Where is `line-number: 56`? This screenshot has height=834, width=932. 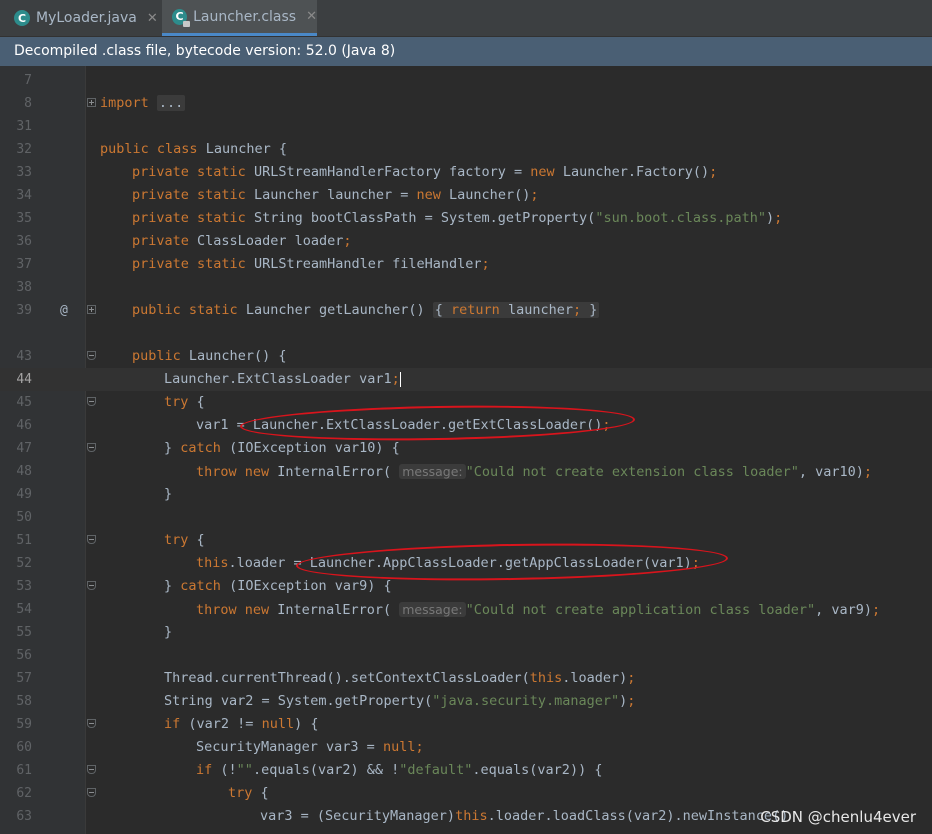 line-number: 56 is located at coordinates (24, 655).